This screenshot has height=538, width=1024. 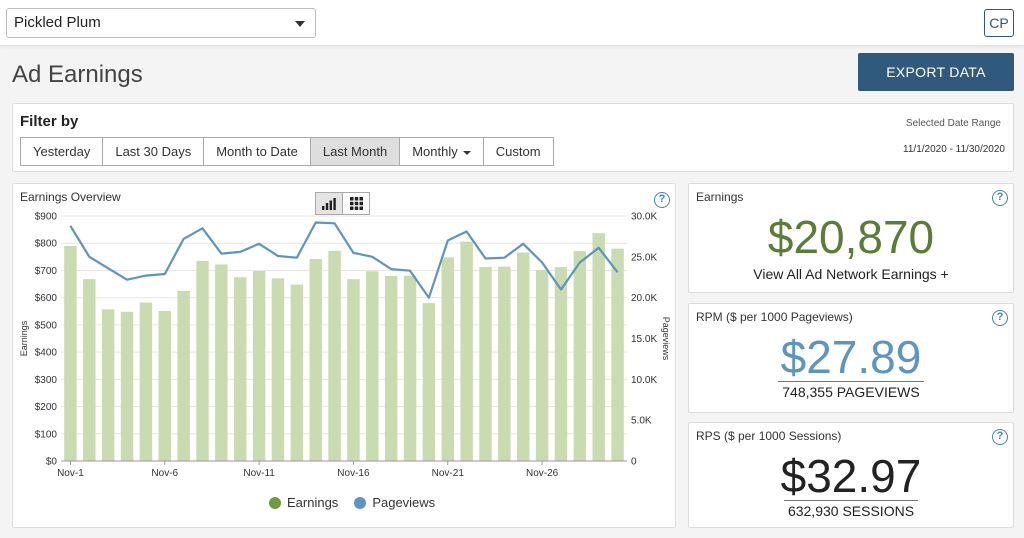 I want to click on x-tick-label: Nov-26, so click(x=542, y=473).